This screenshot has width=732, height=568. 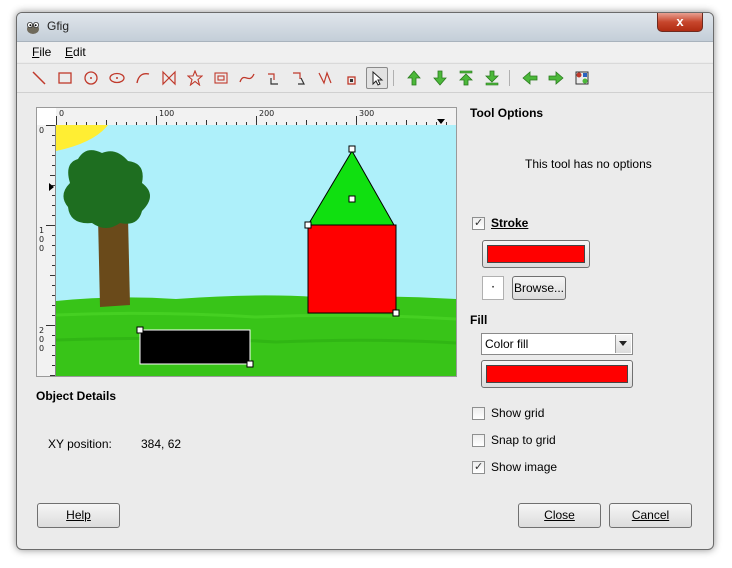 I want to click on brush-preview: ·, so click(x=493, y=288).